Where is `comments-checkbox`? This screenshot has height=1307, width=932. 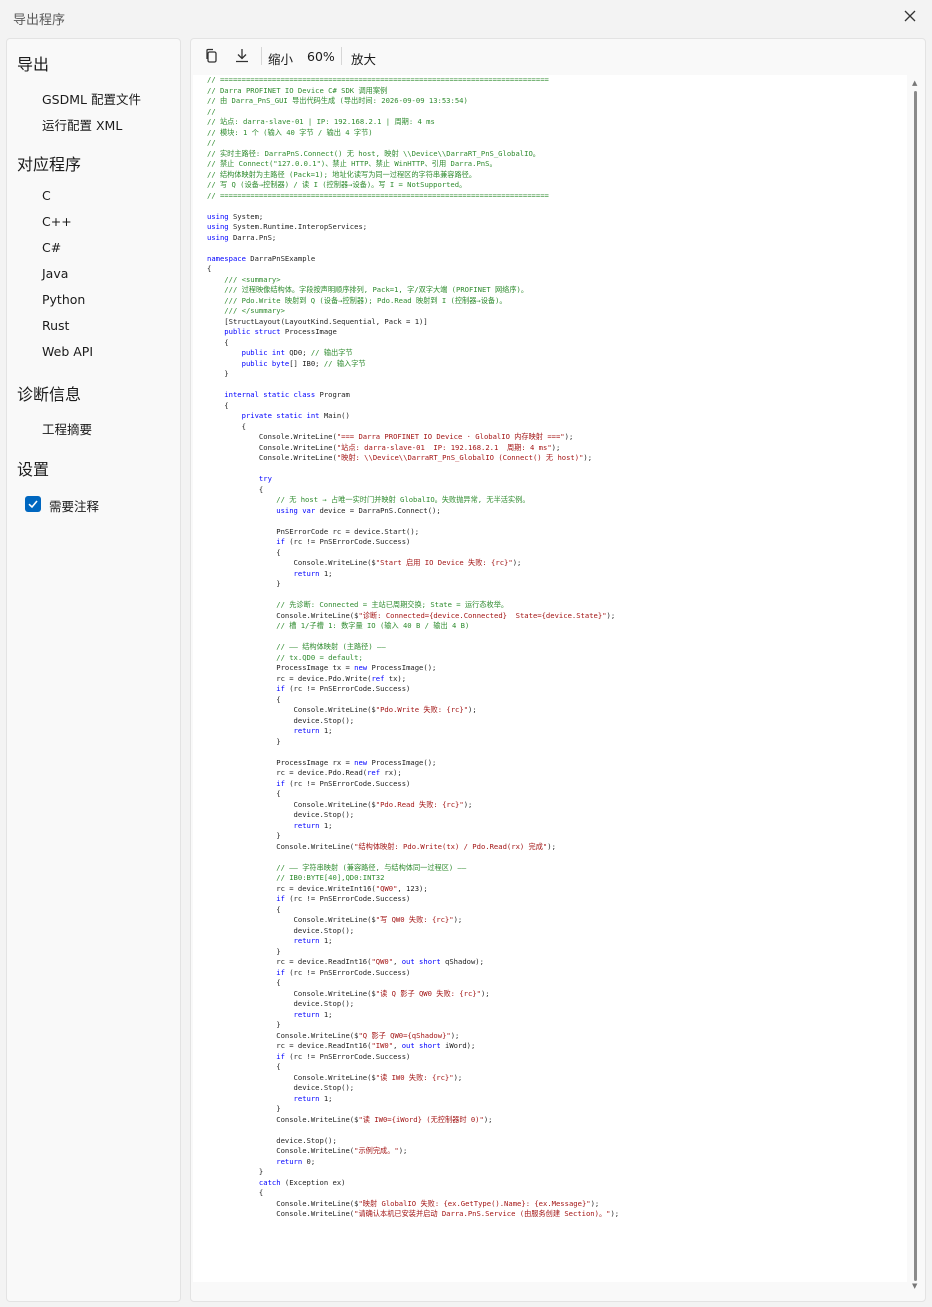 comments-checkbox is located at coordinates (33, 504).